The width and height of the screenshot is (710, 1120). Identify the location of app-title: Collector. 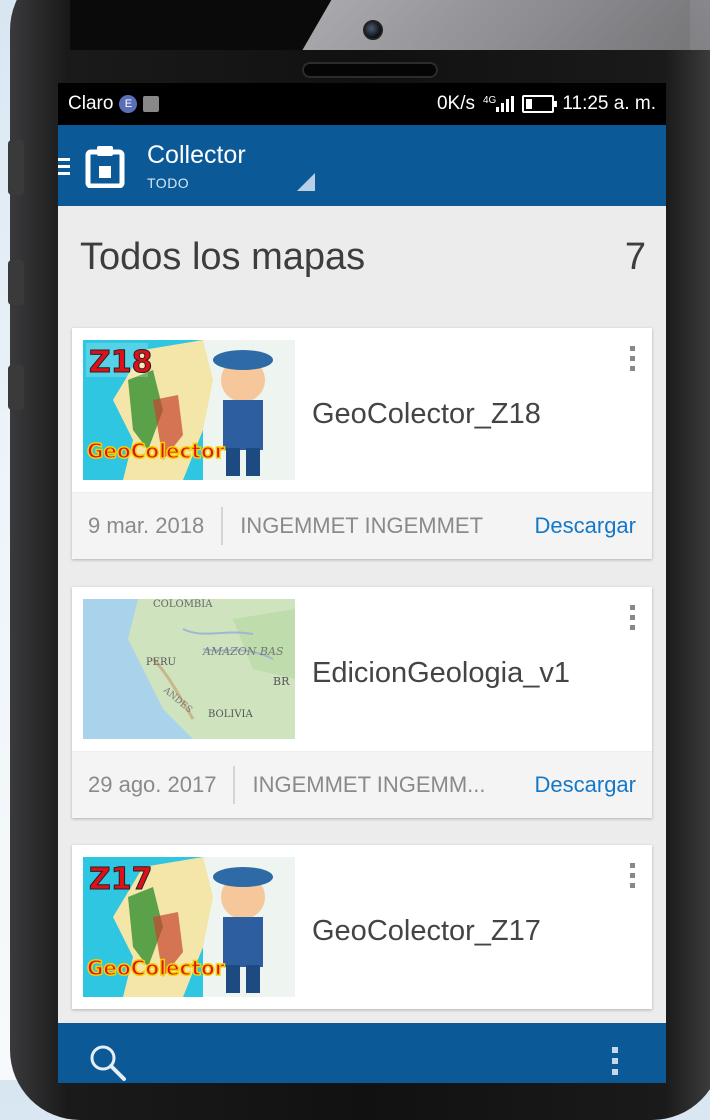
(196, 155).